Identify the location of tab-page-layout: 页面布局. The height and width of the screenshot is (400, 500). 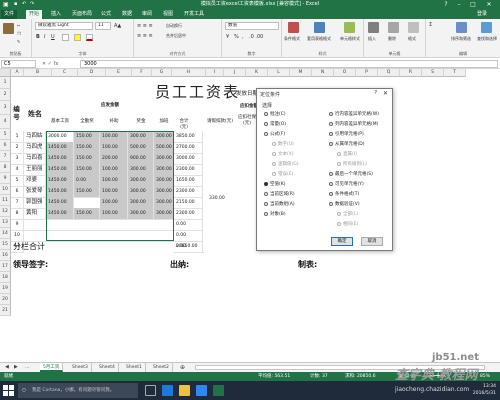
(82, 14).